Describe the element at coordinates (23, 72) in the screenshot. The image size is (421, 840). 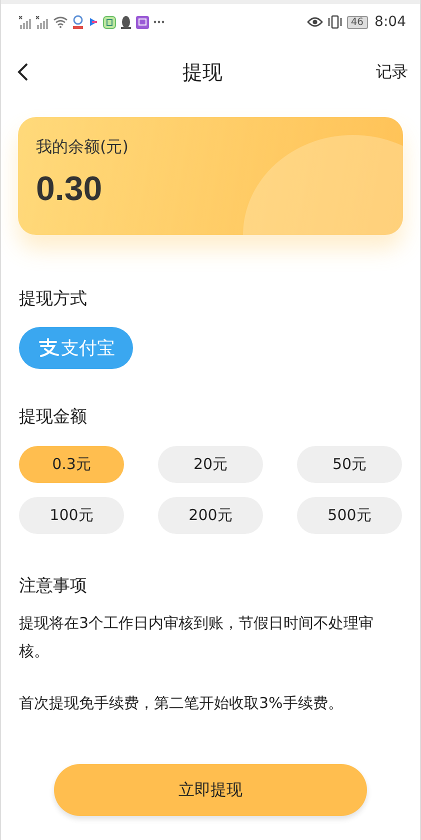
I see `back-icon` at that location.